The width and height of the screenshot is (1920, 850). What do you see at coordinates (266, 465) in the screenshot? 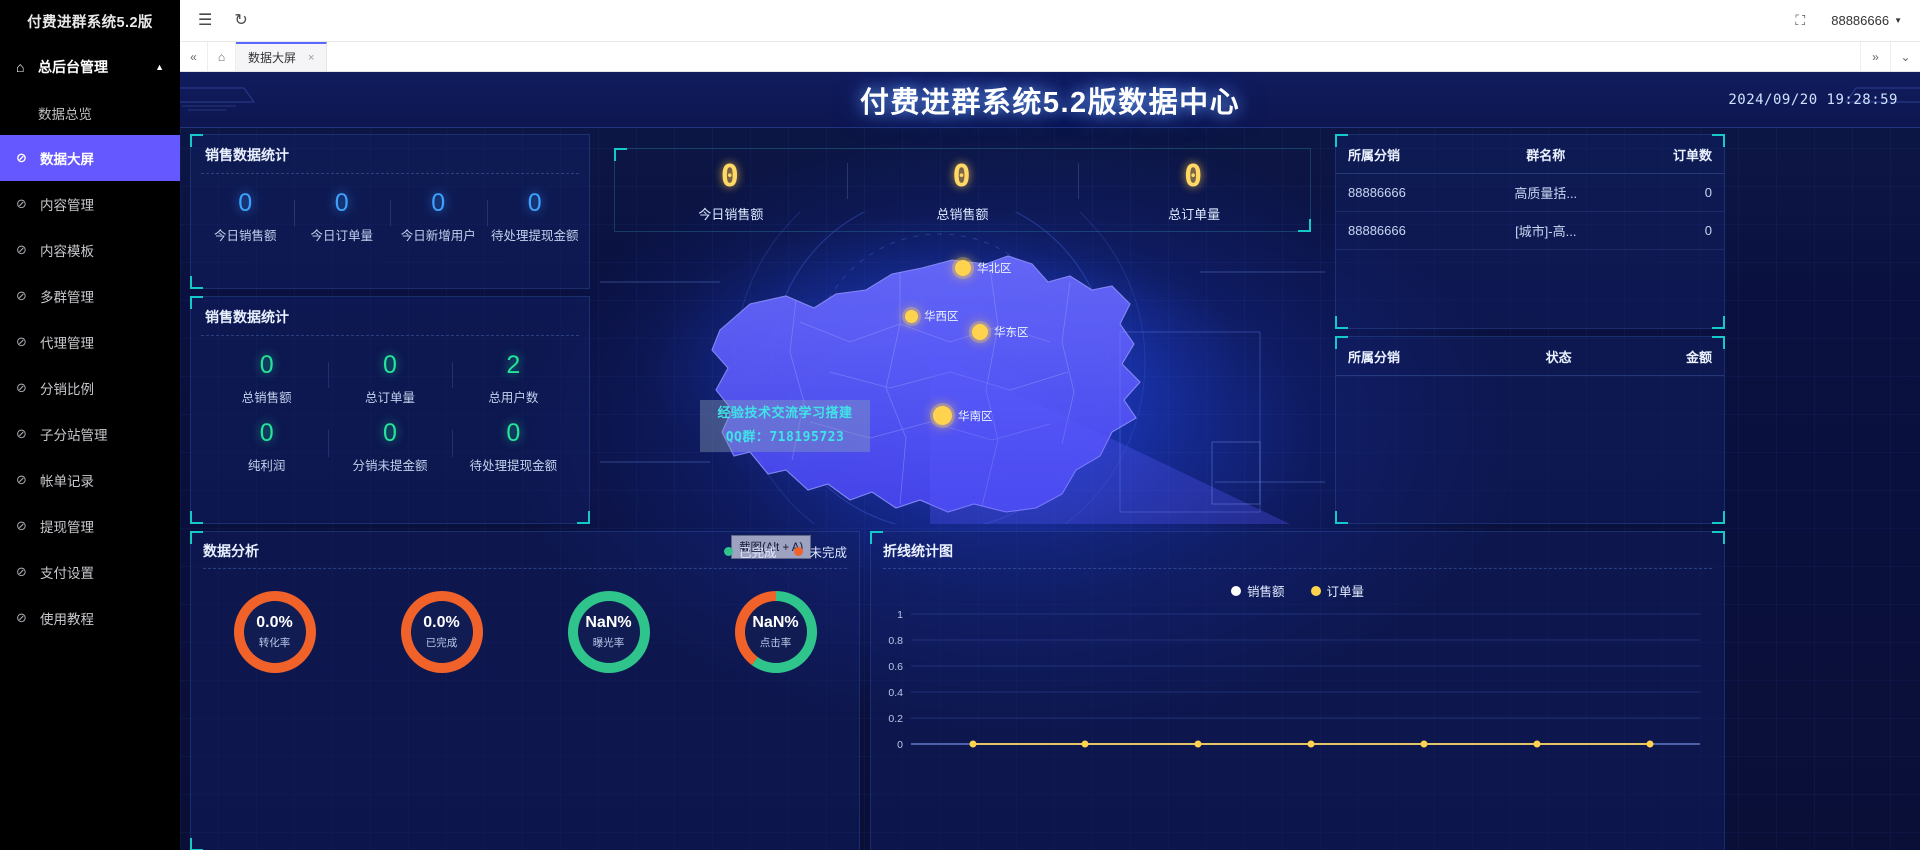
I see `kpi-label: 纯利润` at bounding box center [266, 465].